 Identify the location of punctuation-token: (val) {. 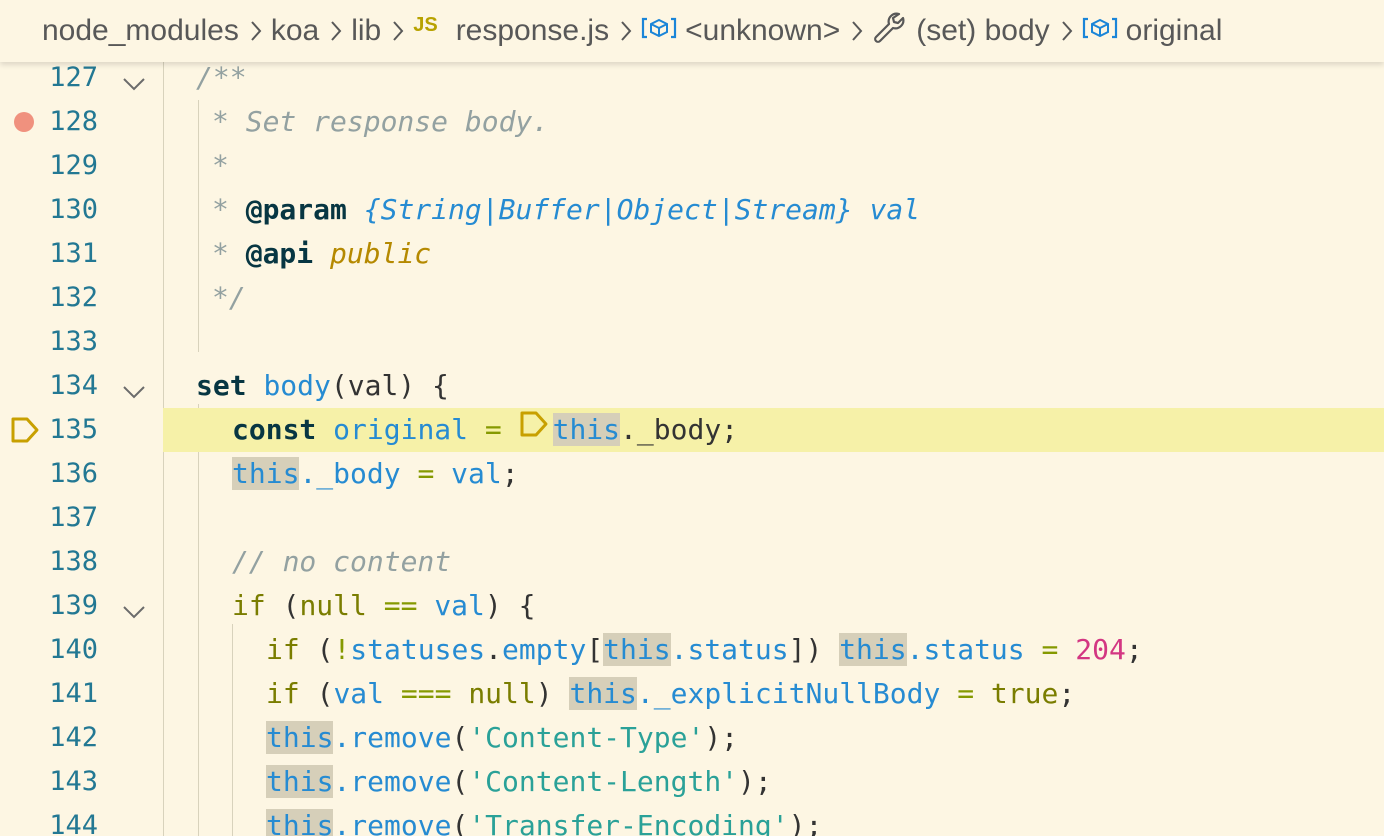
(389, 385).